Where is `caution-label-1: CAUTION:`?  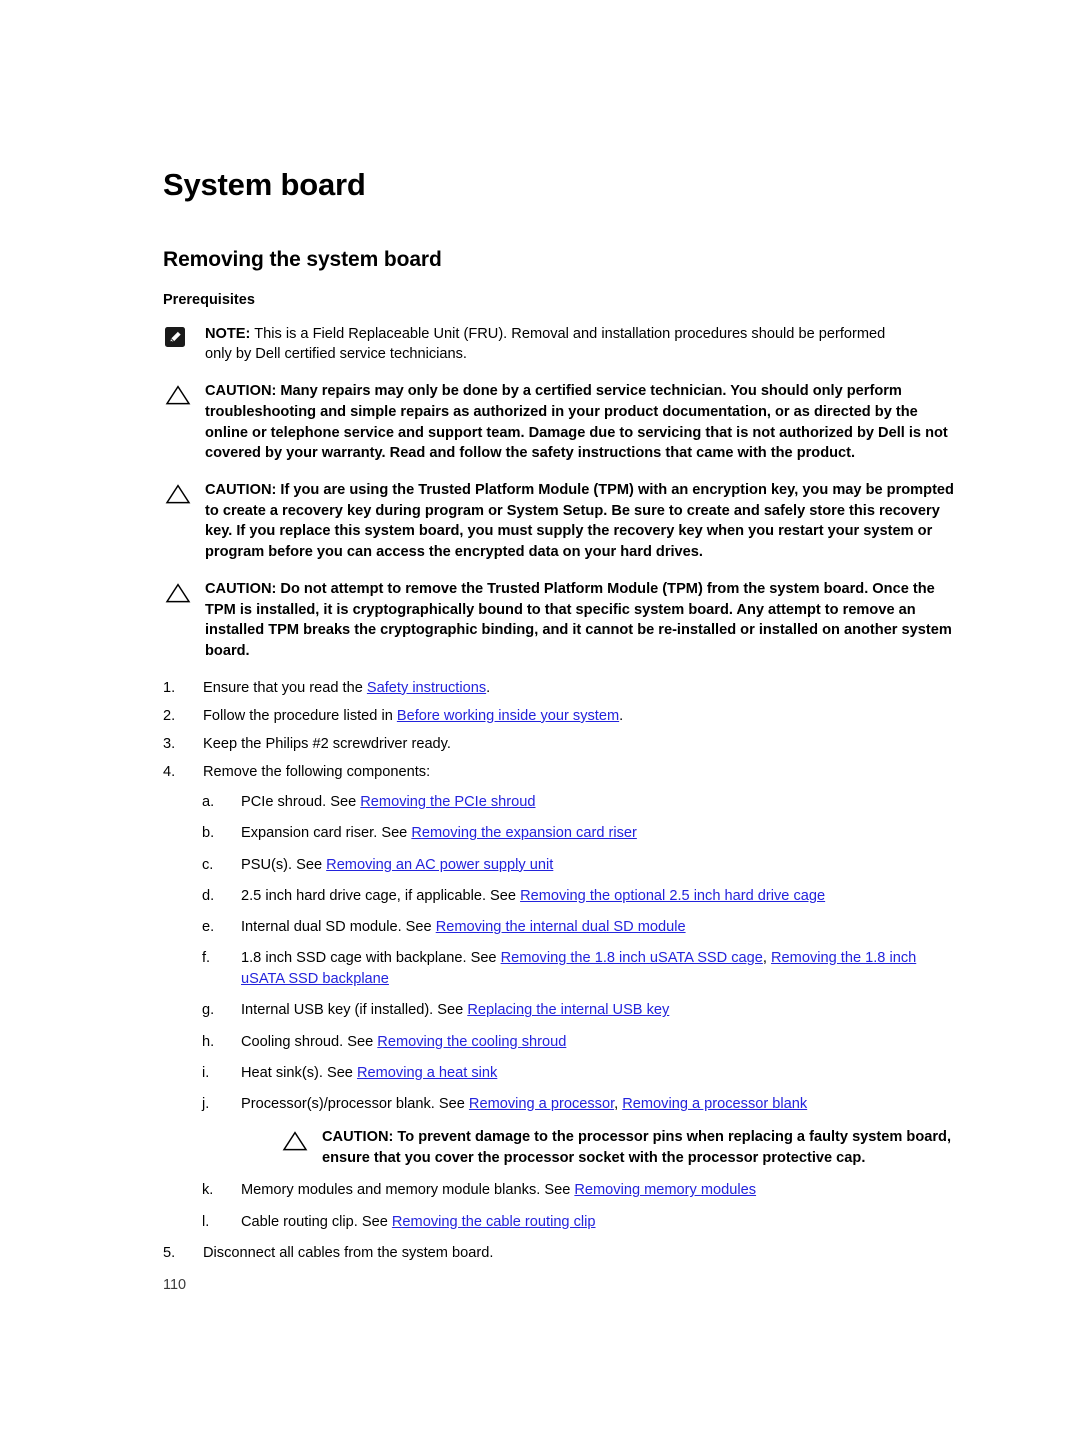 caution-label-1: CAUTION: is located at coordinates (241, 391).